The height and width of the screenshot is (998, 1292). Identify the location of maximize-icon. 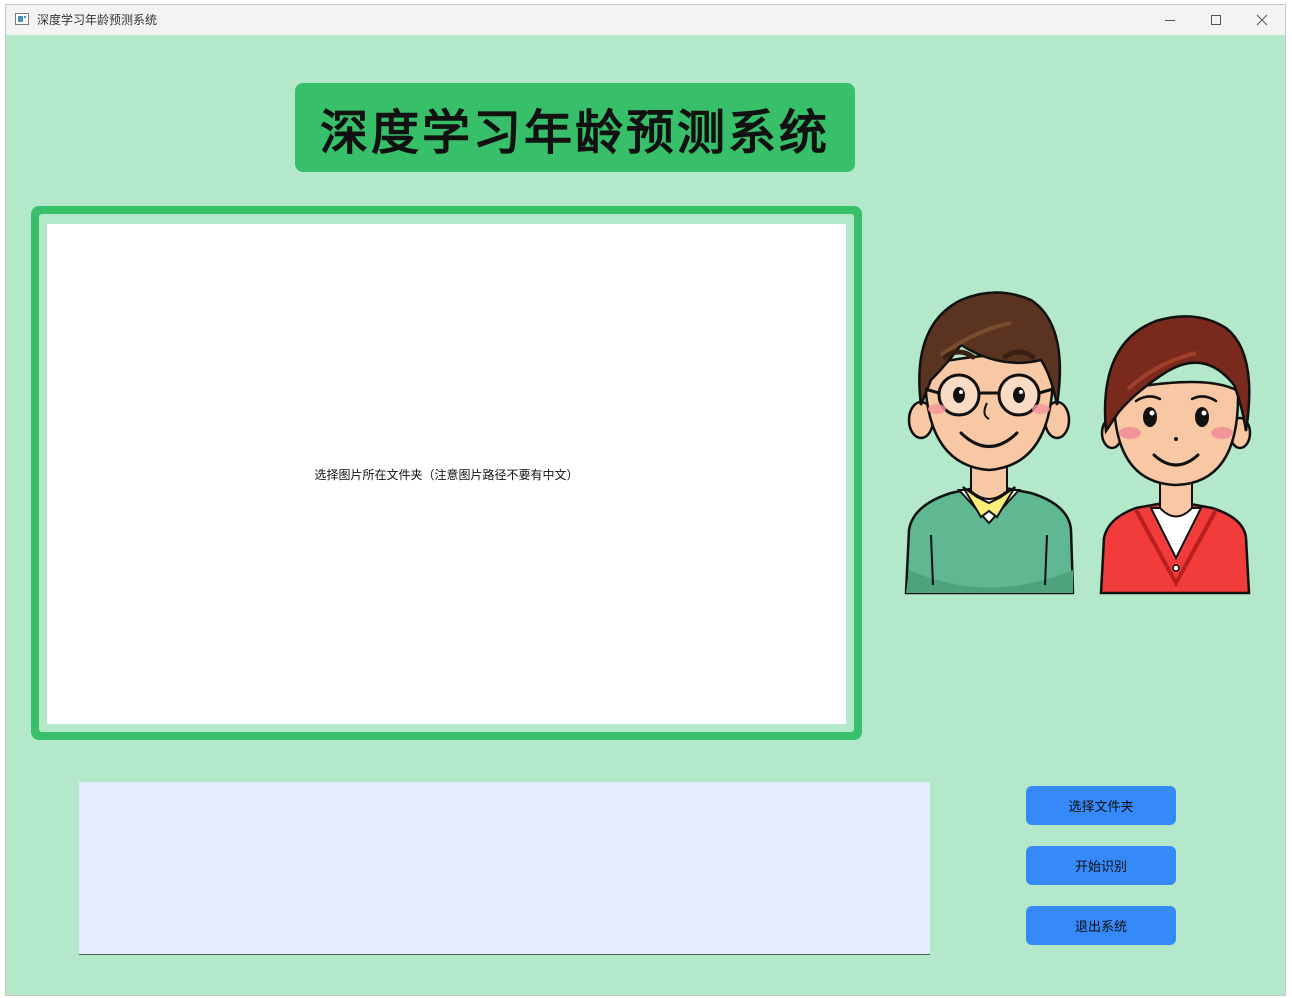
(1216, 20).